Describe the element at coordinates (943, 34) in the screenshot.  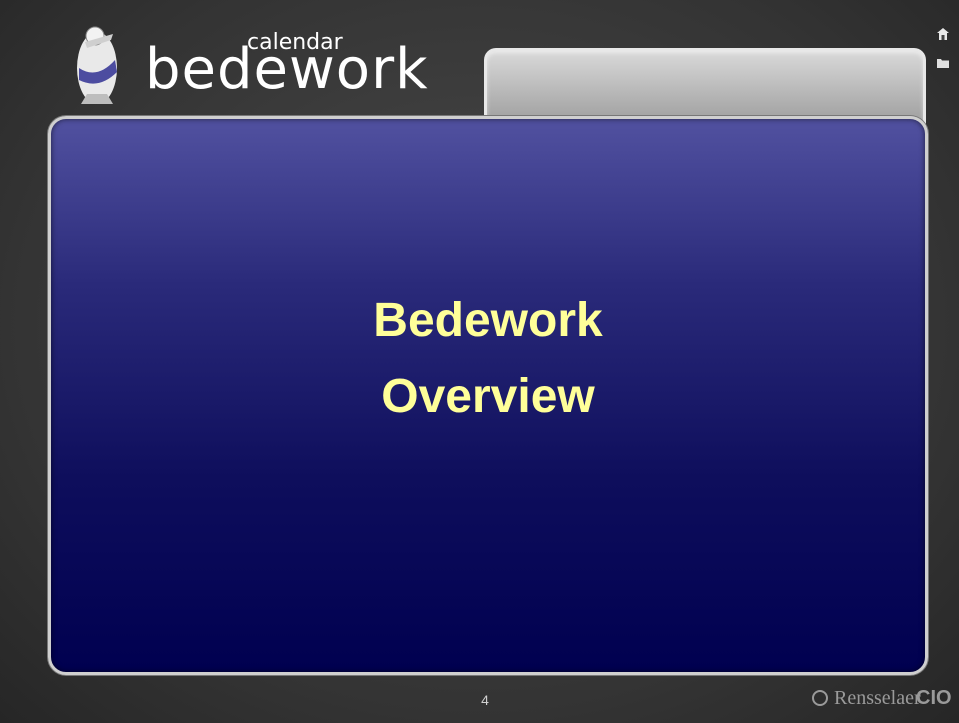
I see `home-icon` at that location.